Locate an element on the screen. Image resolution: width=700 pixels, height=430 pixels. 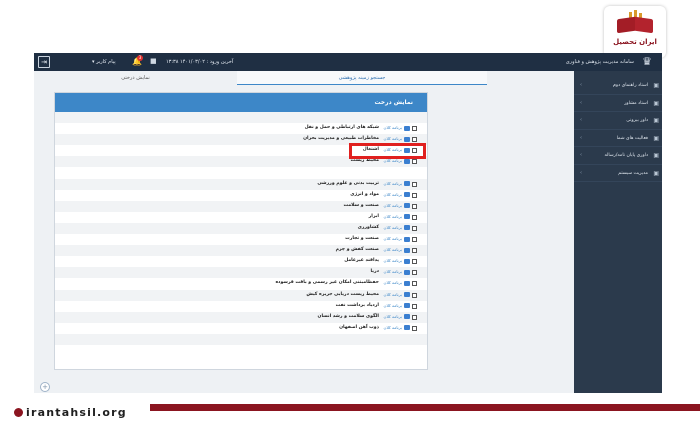
tree-row: برنامه کلان صنعت و تجارت is located at coordinates (241, 239).